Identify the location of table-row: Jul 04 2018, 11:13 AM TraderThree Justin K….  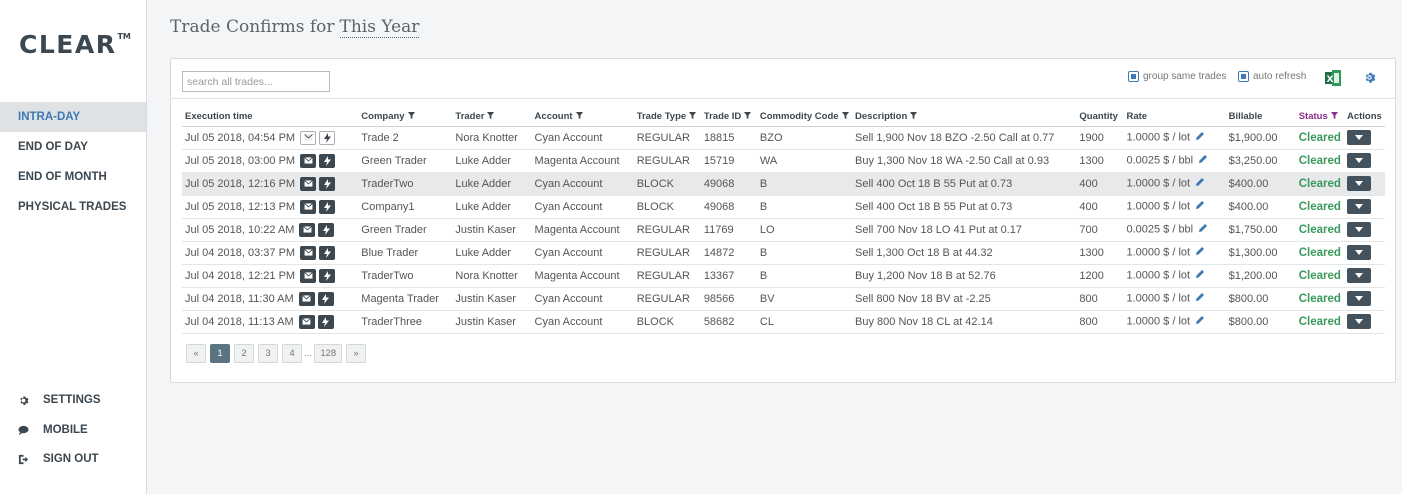
(783, 322).